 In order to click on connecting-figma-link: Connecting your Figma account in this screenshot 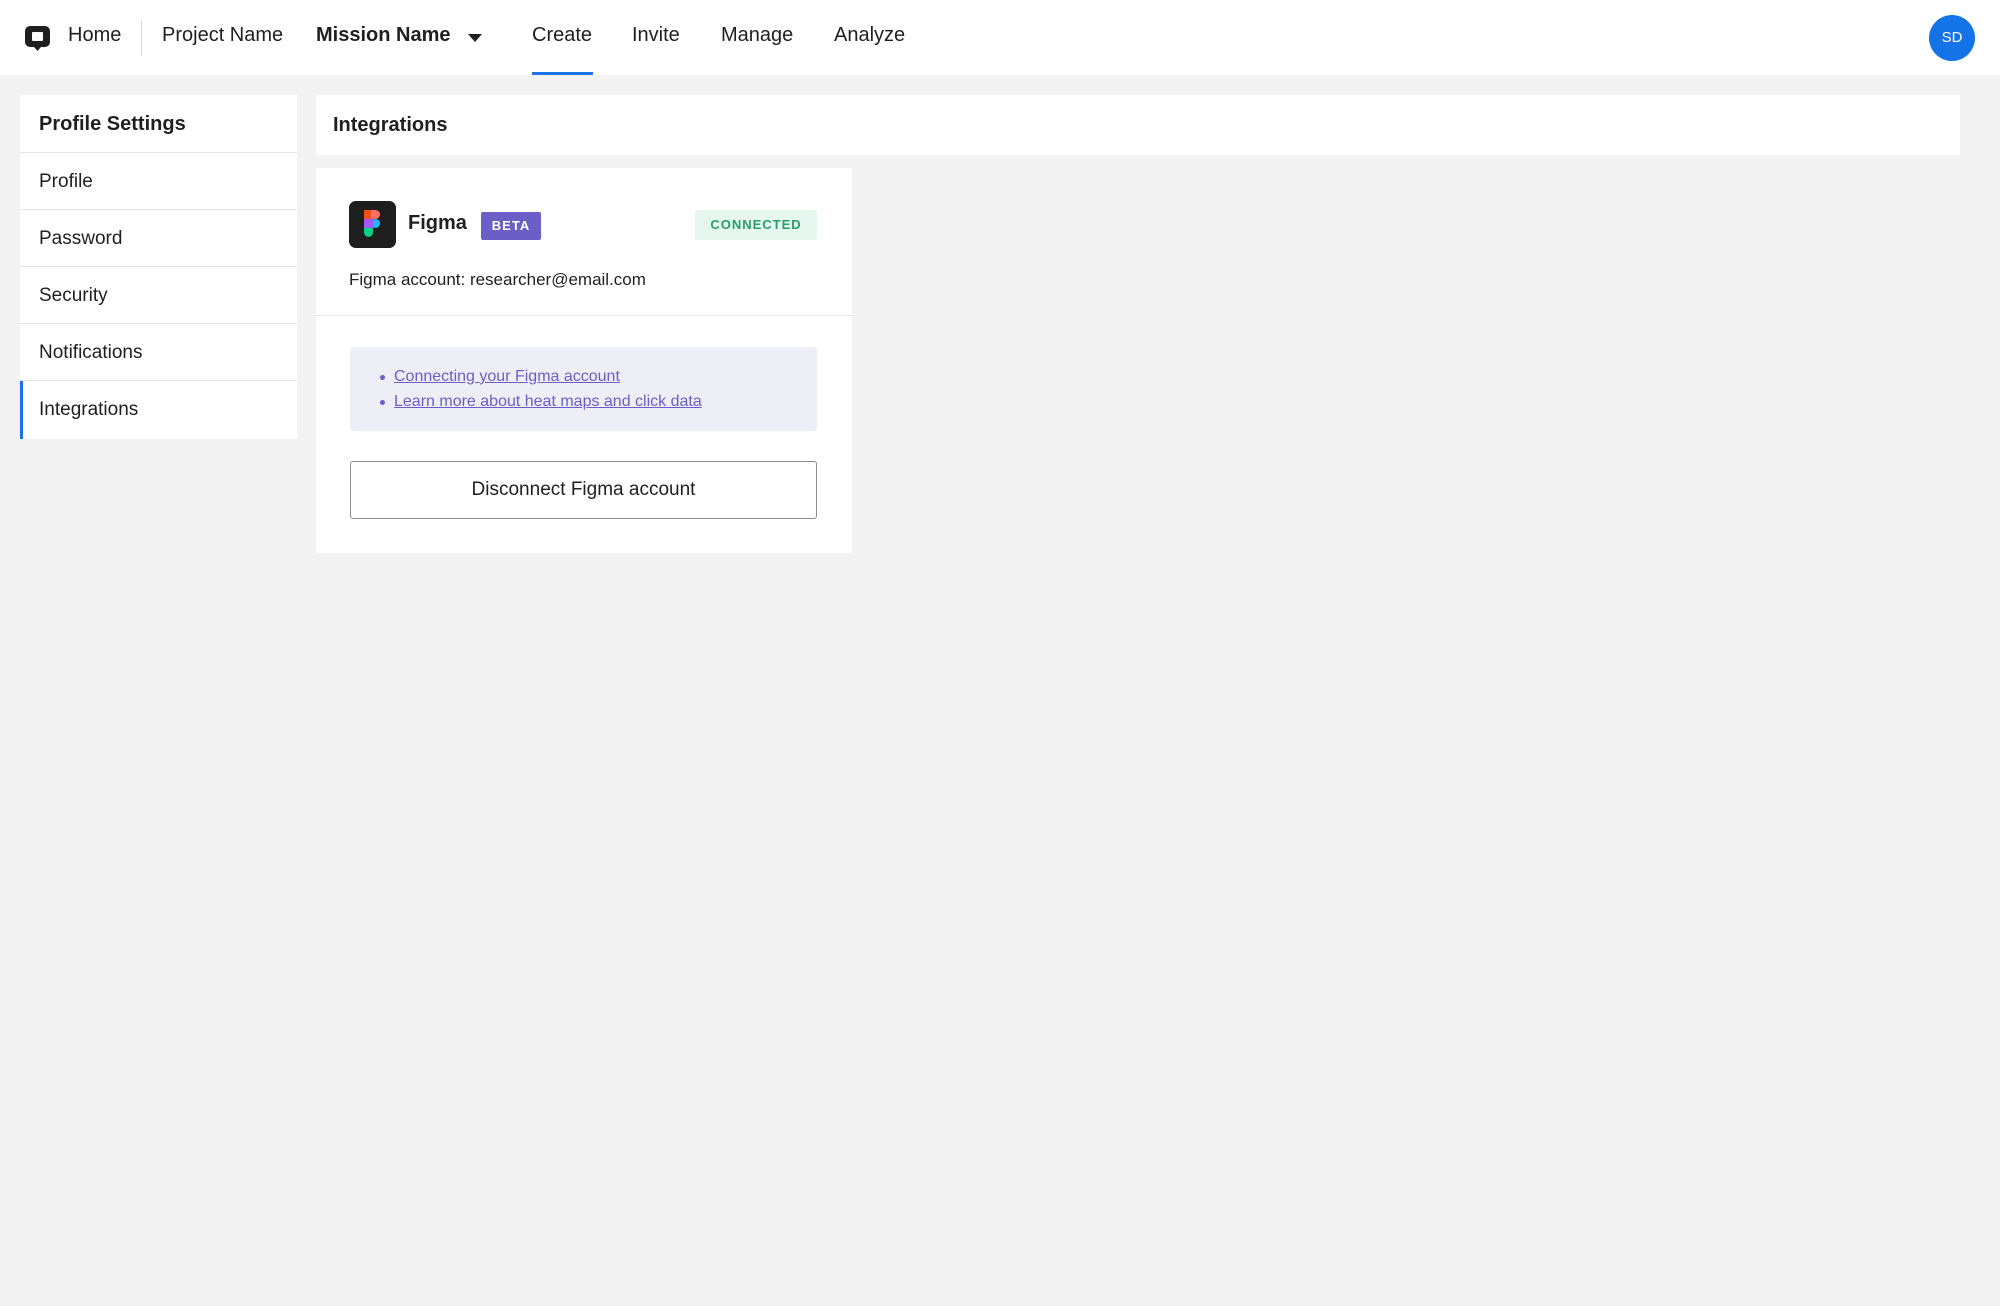, I will do `click(507, 376)`.